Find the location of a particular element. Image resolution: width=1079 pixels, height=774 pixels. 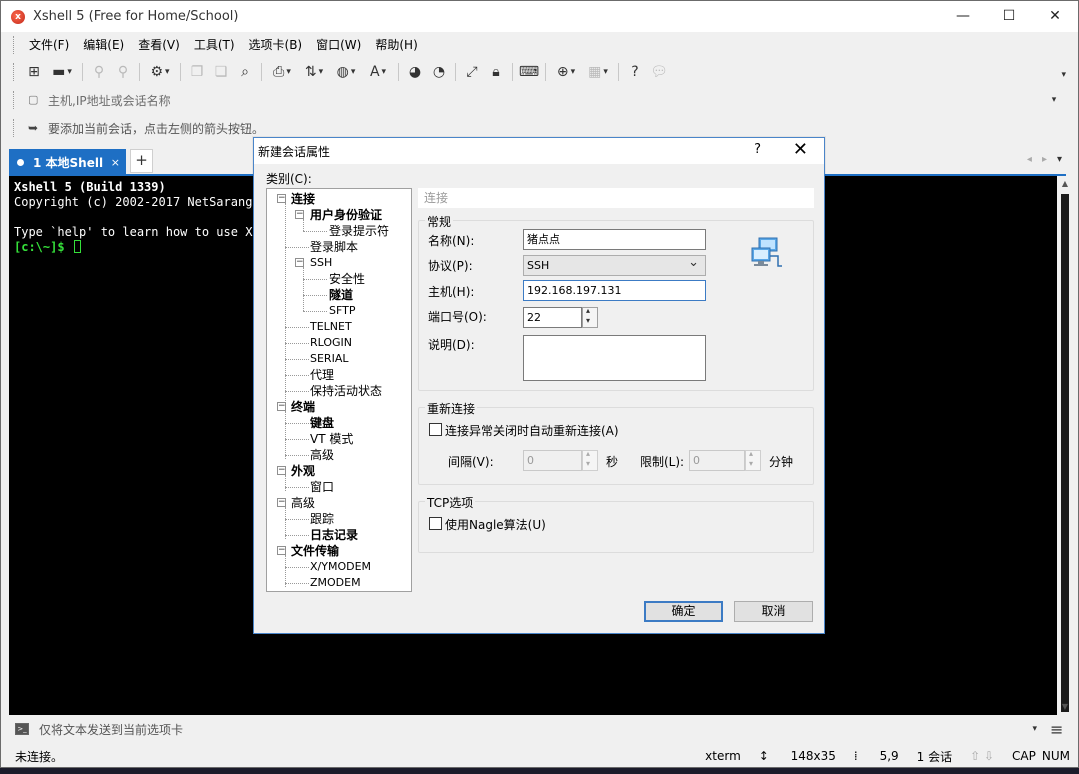

open-folder-icon: ▬ is located at coordinates (62, 72).